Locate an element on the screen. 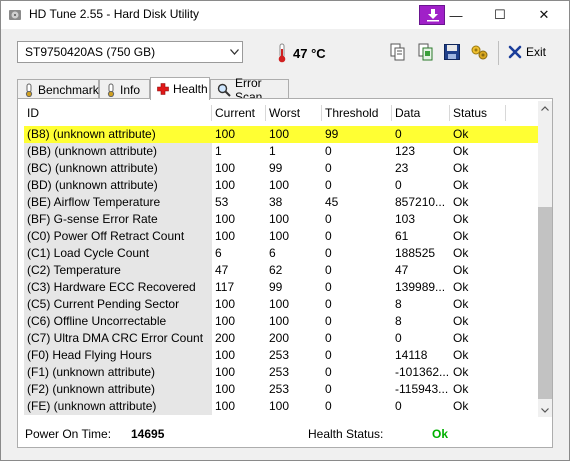 The width and height of the screenshot is (570, 461). save-button is located at coordinates (453, 53).